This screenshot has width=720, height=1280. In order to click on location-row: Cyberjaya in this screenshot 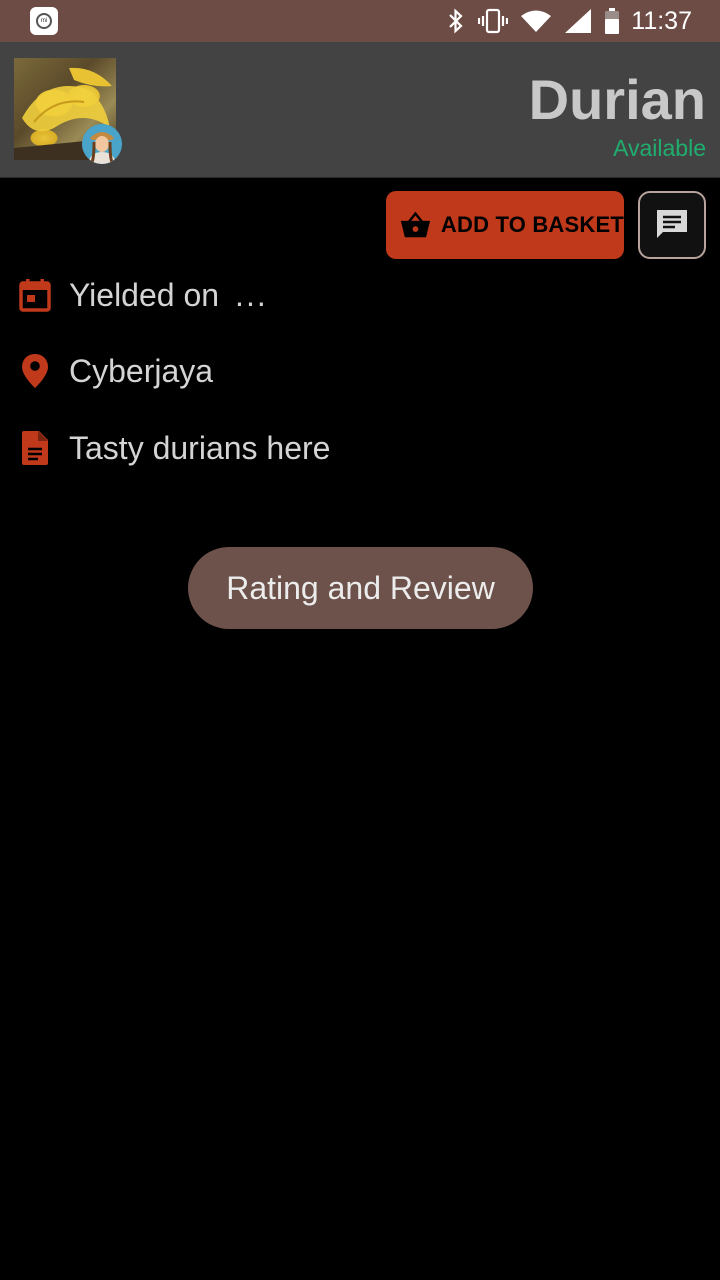, I will do `click(115, 371)`.